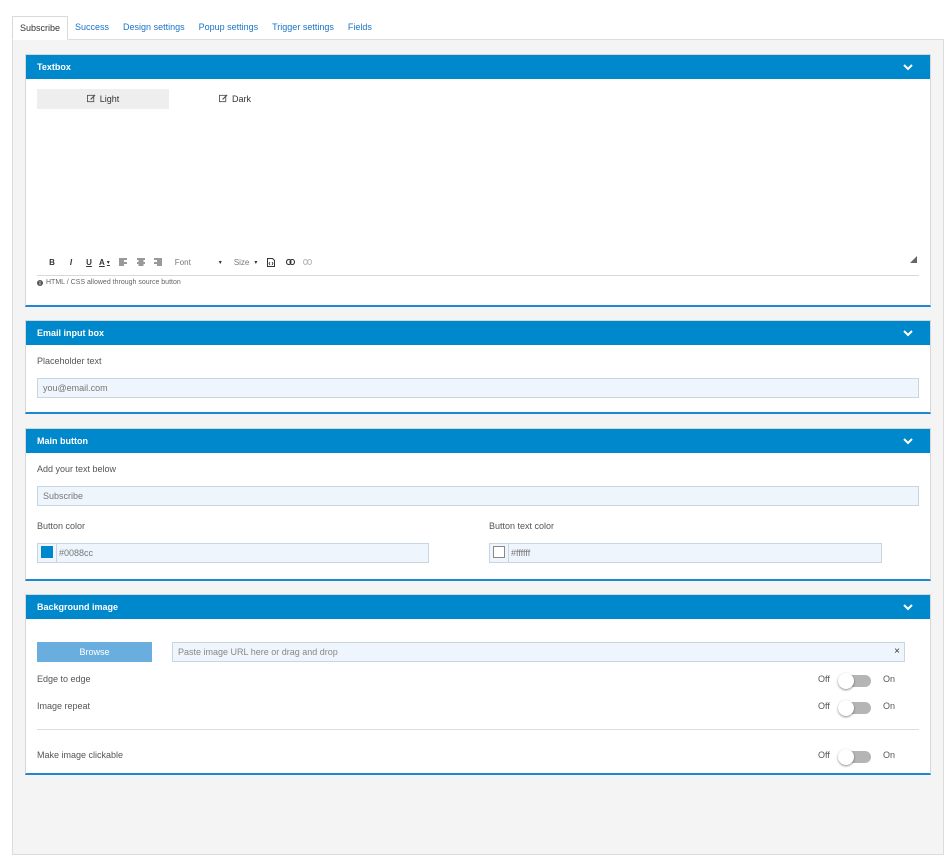 This screenshot has width=949, height=862. I want to click on make-clickable-label: Make image clickable, so click(80, 755).